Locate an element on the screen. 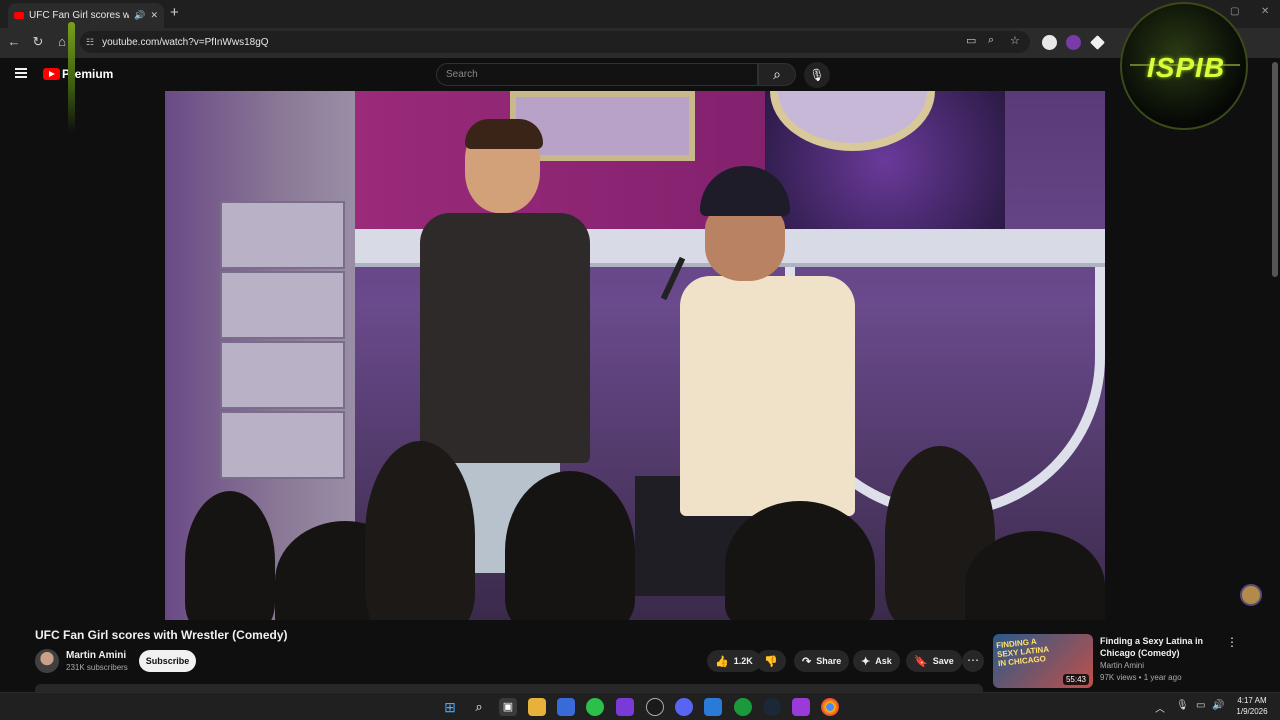 The height and width of the screenshot is (720, 1280). reload-icon: ↻ is located at coordinates (38, 42).